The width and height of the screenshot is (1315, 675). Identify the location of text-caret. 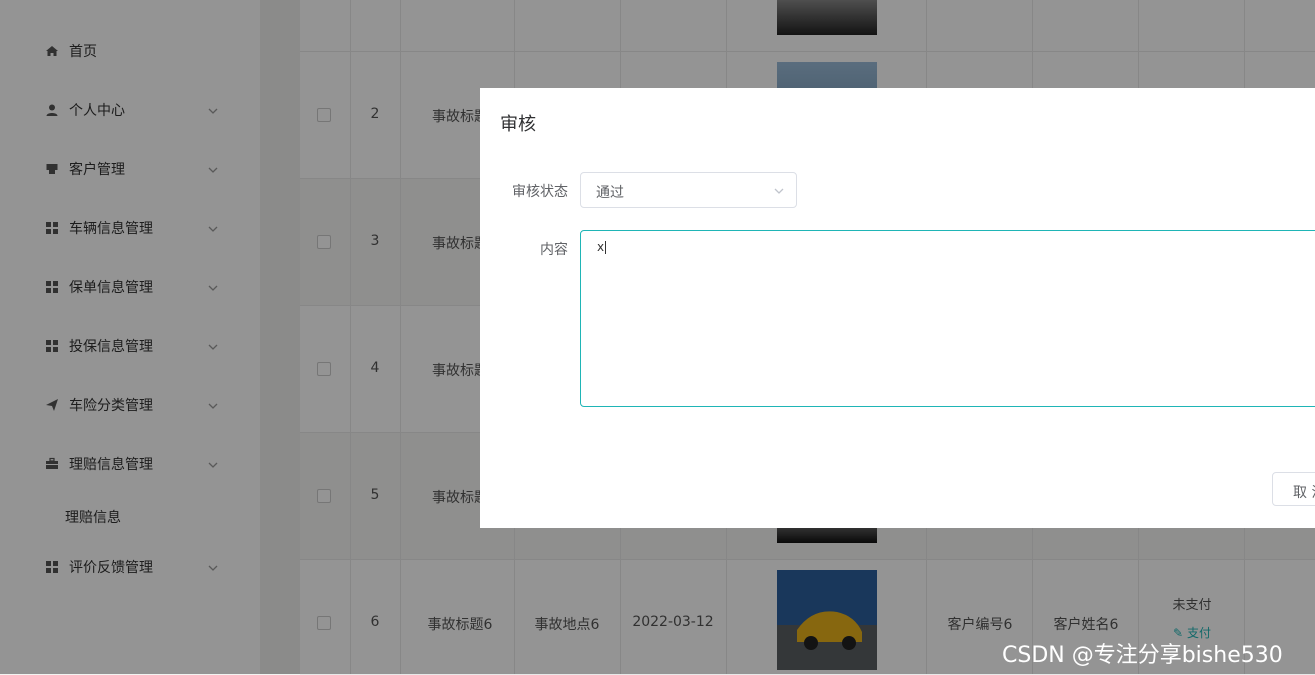
(606, 247).